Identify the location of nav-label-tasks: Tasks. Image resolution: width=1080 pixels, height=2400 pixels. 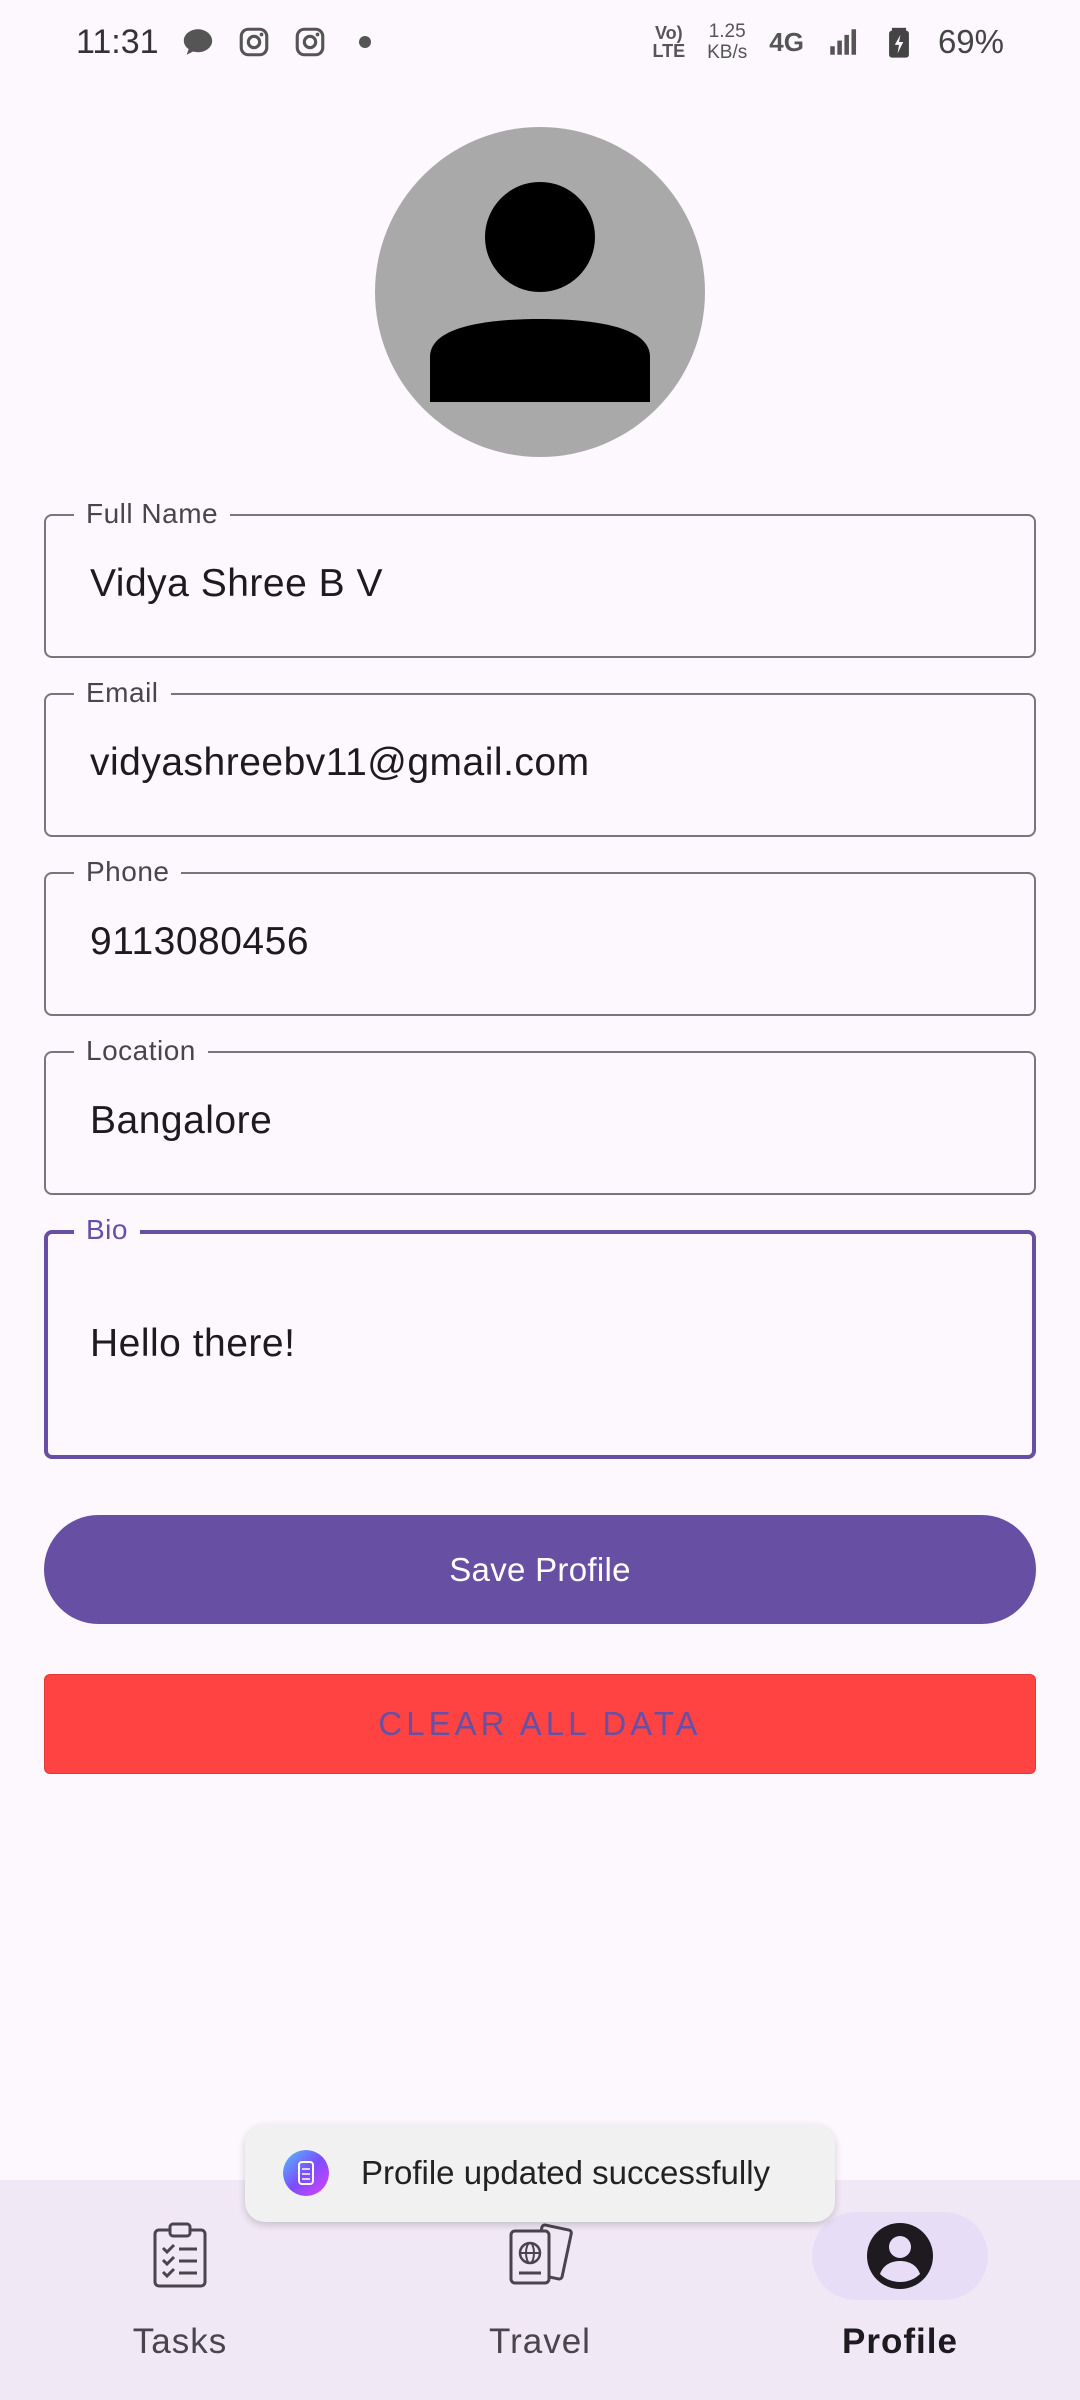
(180, 2341).